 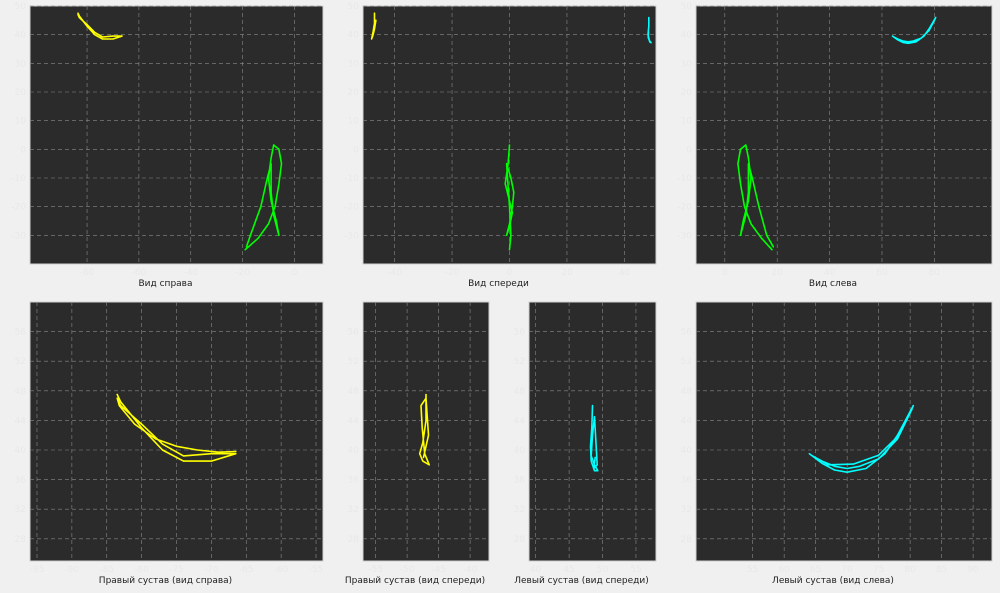 What do you see at coordinates (687, 7) in the screenshot?
I see `y-tick-label: 50` at bounding box center [687, 7].